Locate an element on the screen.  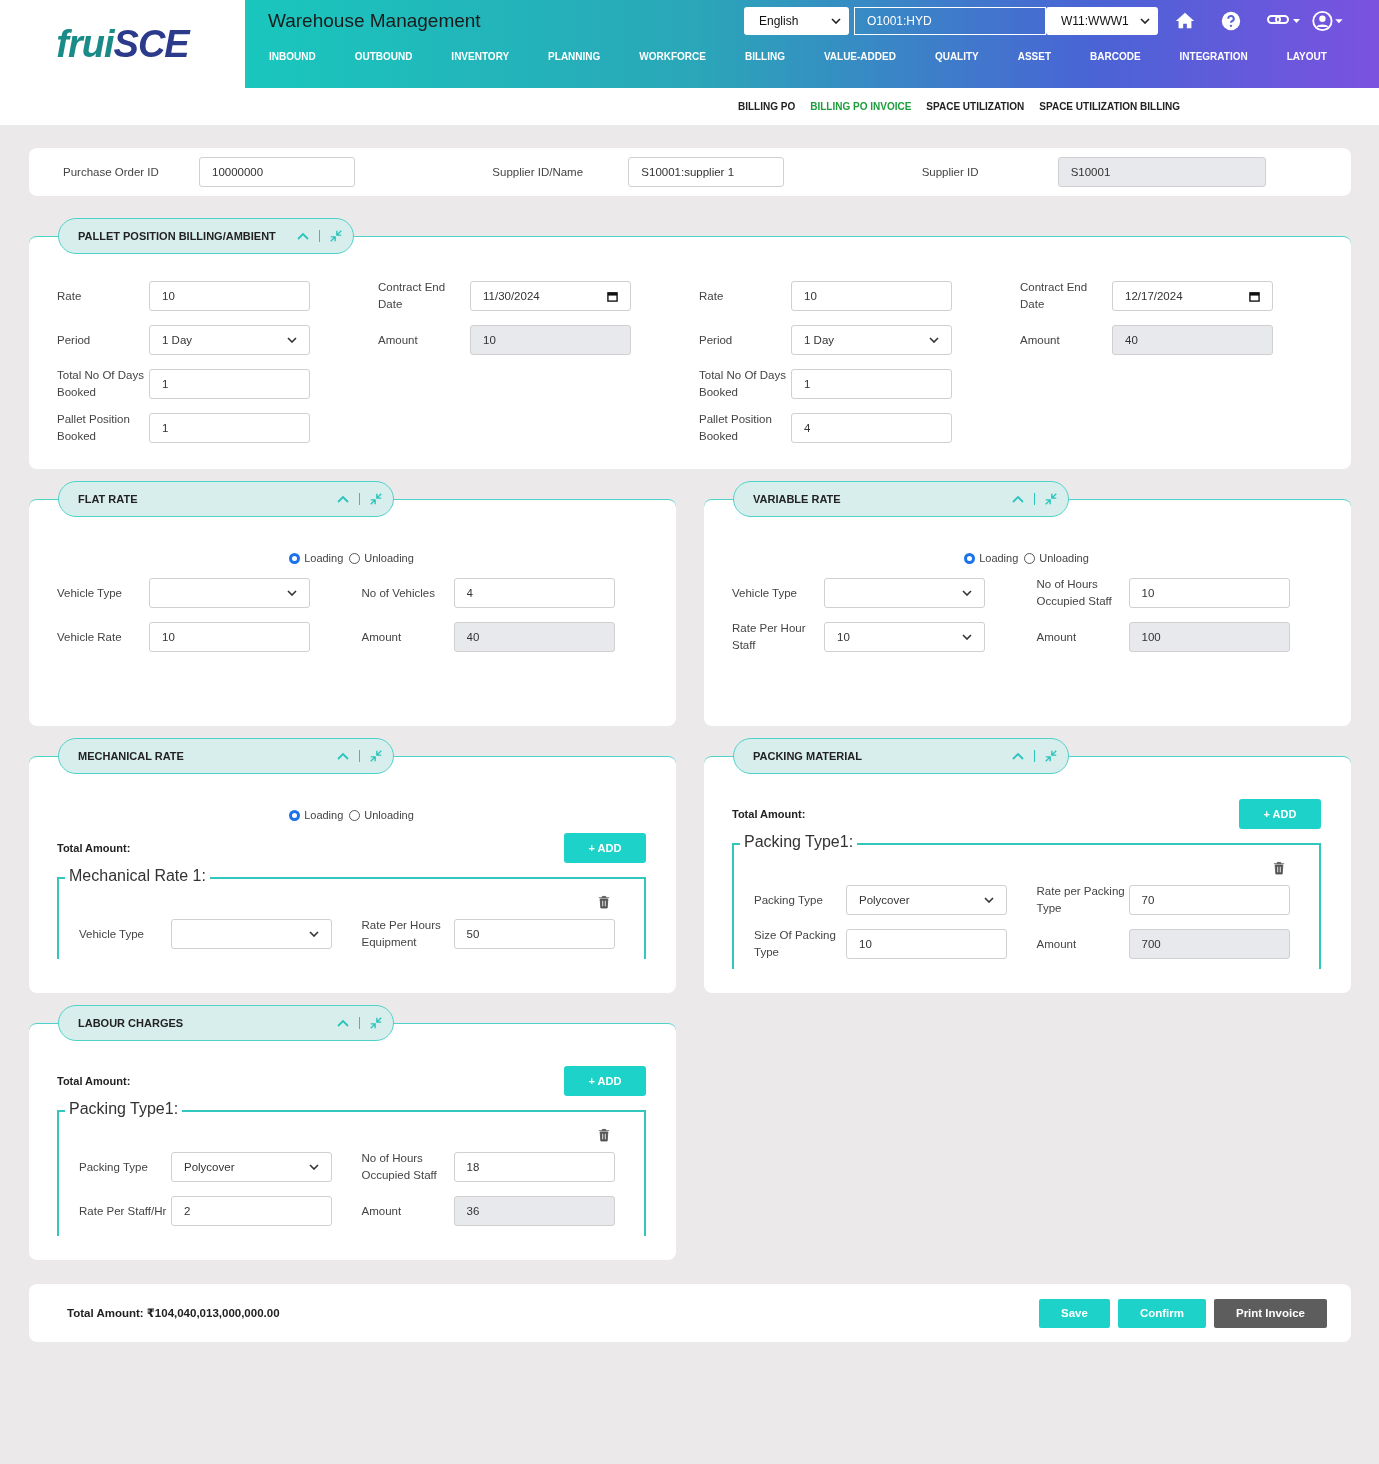
date-field: 12/17/2024 is located at coordinates (1192, 296).